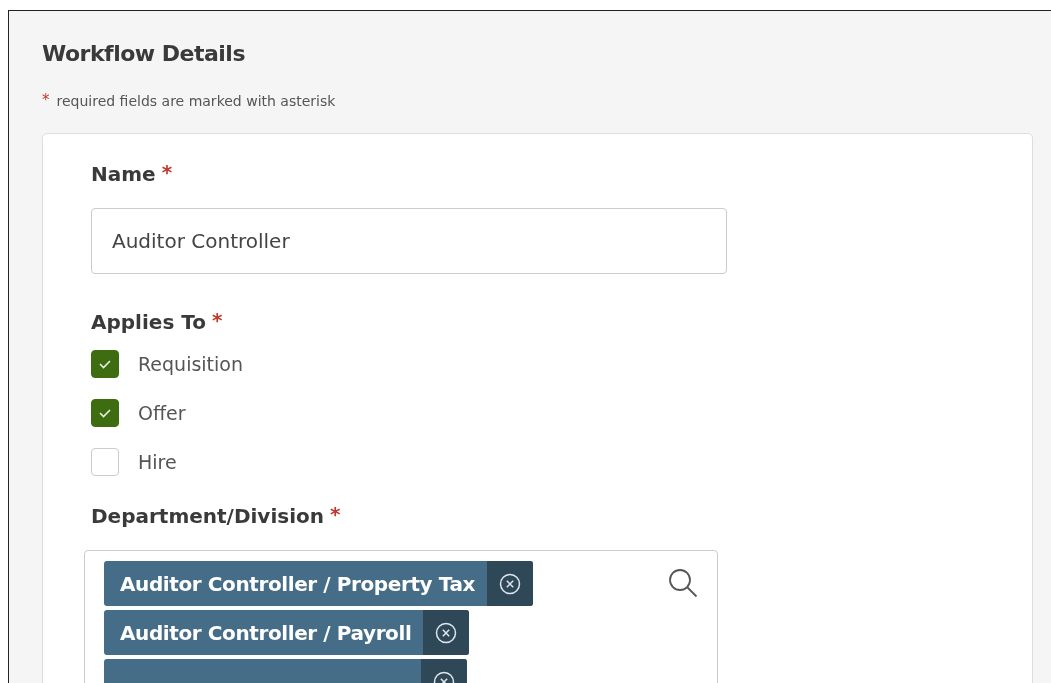 The width and height of the screenshot is (1051, 683). I want to click on checkbox-label: Offer, so click(162, 413).